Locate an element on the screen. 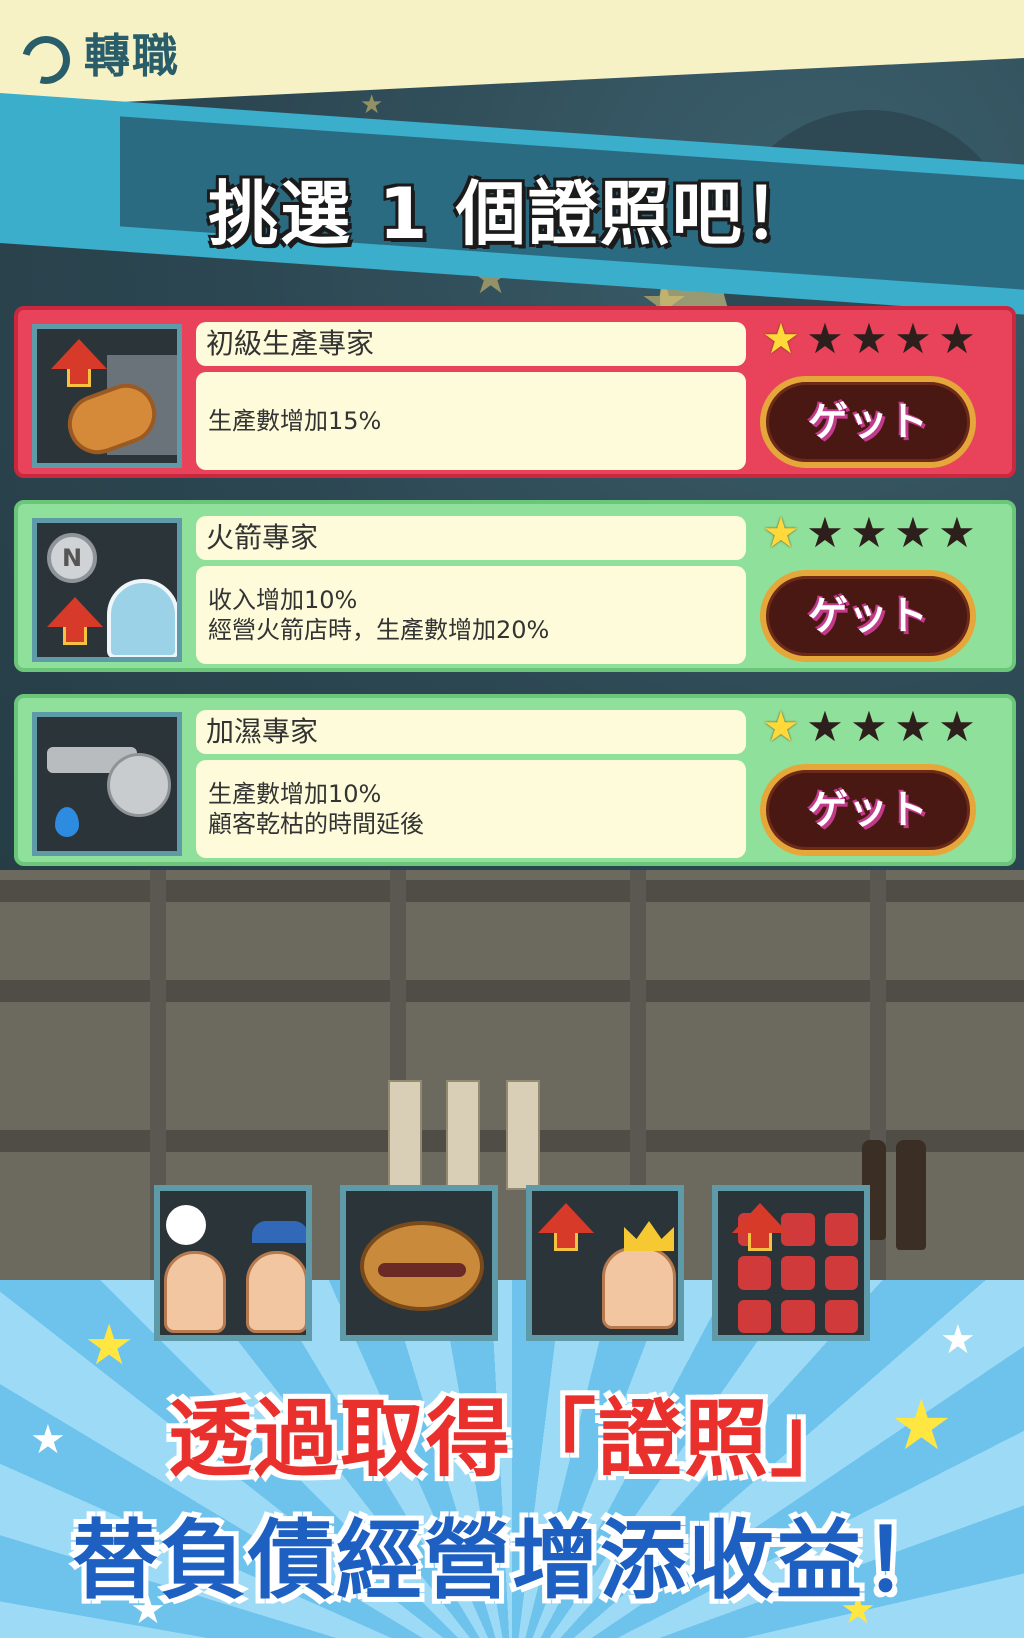 Image resolution: width=1024 pixels, height=1638 pixels. license-name: 火箭專家 is located at coordinates (471, 538).